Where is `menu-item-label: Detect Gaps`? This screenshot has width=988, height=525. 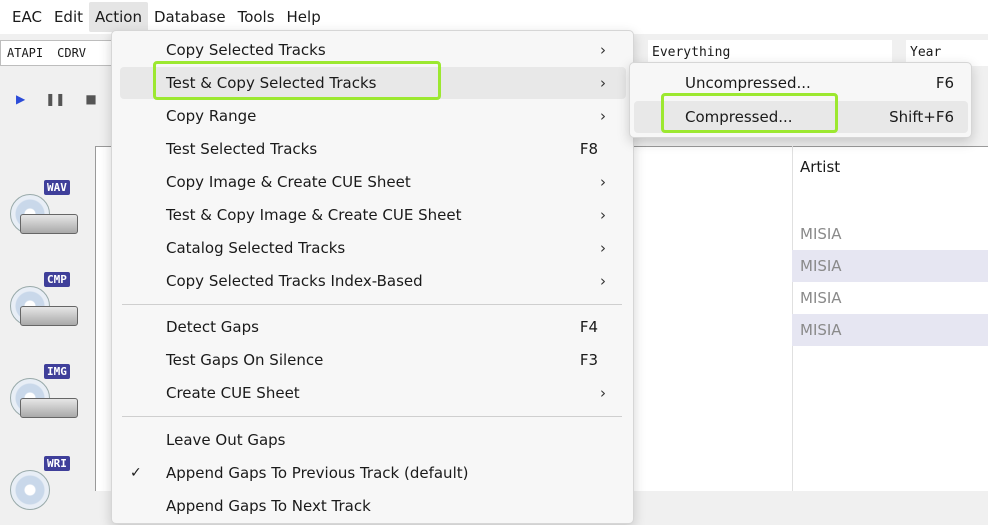 menu-item-label: Detect Gaps is located at coordinates (212, 327).